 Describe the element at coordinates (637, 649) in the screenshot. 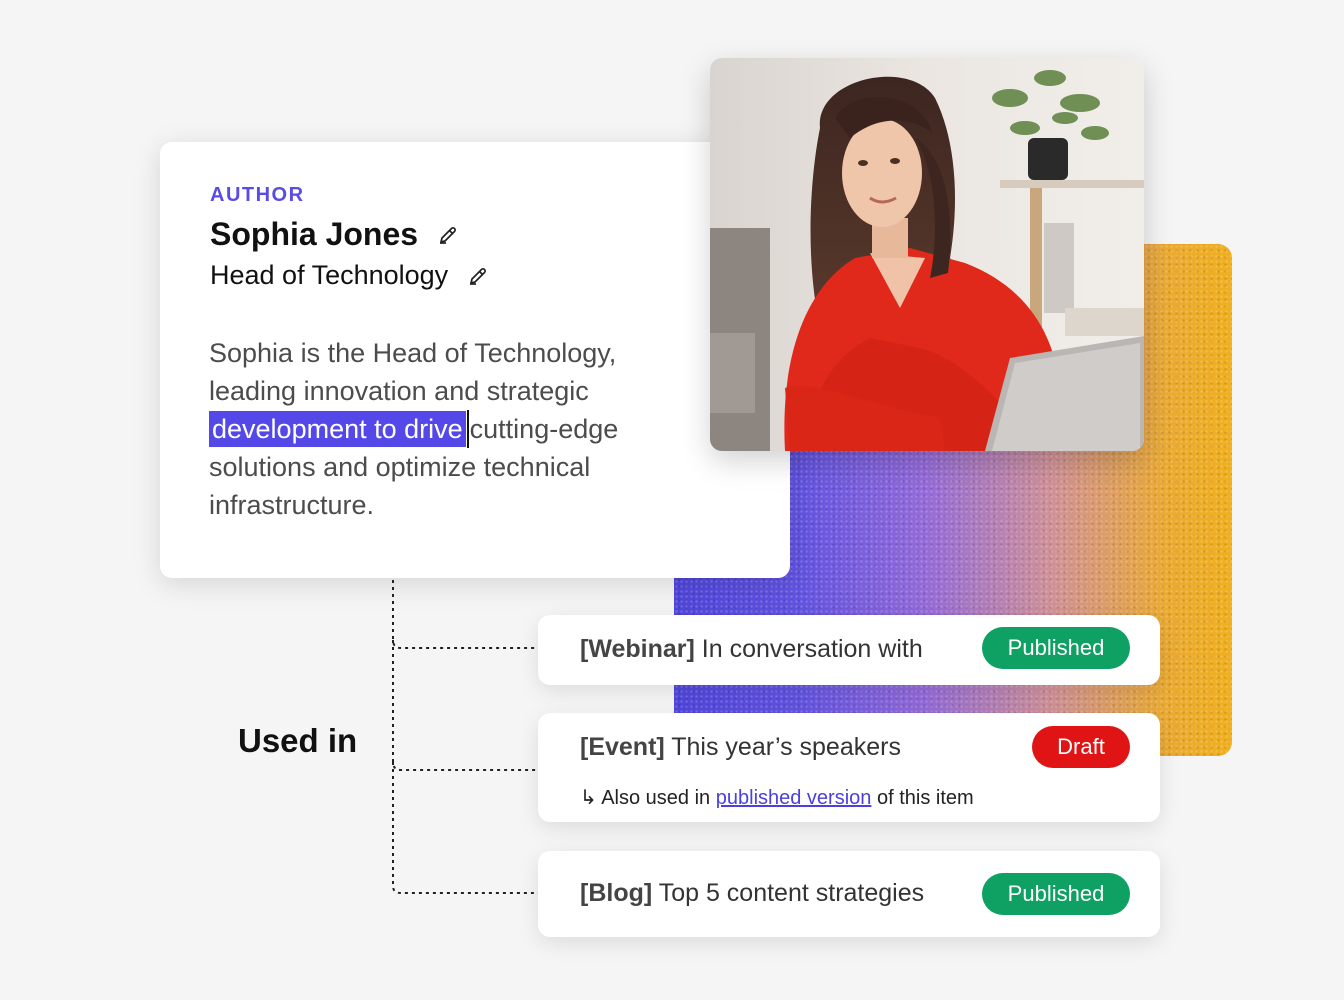

I see `usage-type: [Webinar]` at that location.